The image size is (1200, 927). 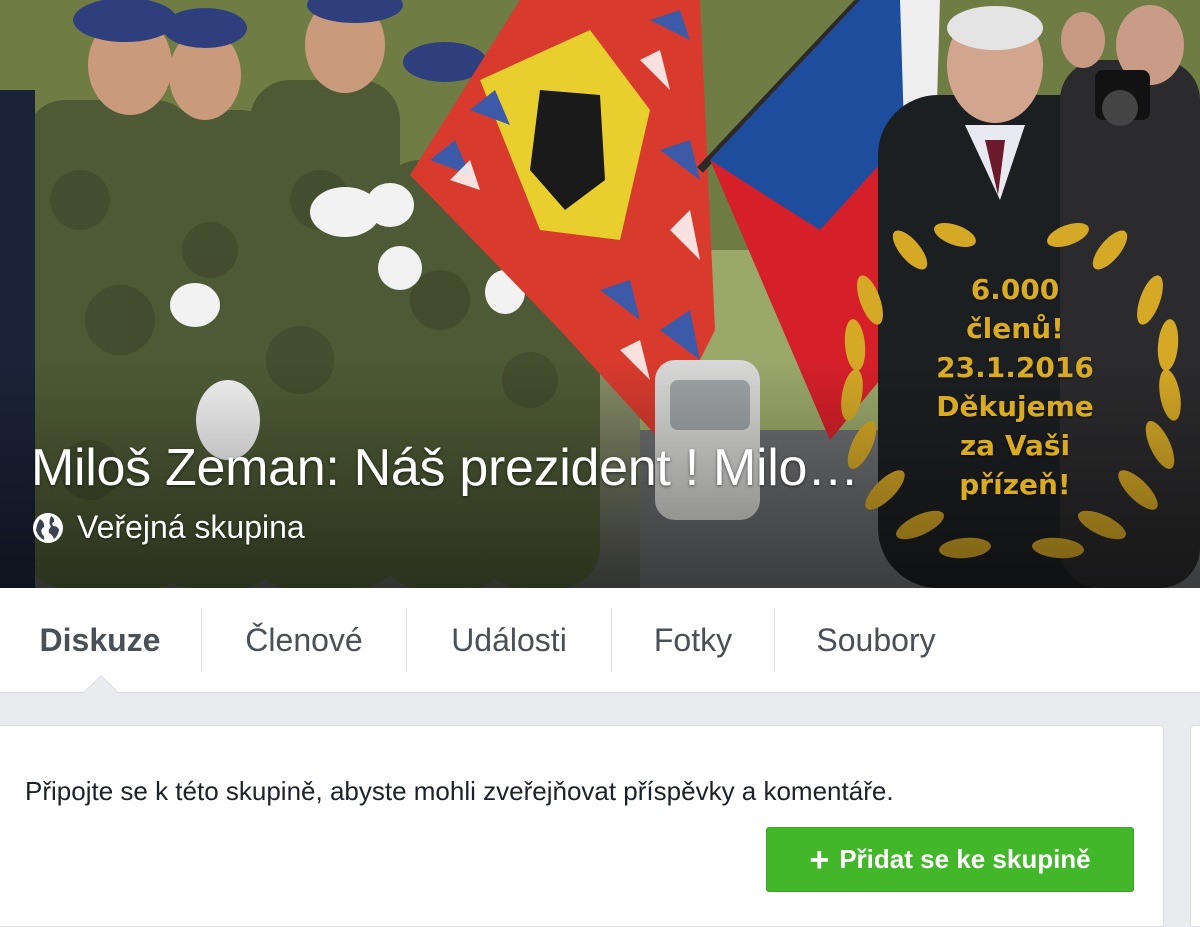 What do you see at coordinates (48, 527) in the screenshot?
I see `globe-icon` at bounding box center [48, 527].